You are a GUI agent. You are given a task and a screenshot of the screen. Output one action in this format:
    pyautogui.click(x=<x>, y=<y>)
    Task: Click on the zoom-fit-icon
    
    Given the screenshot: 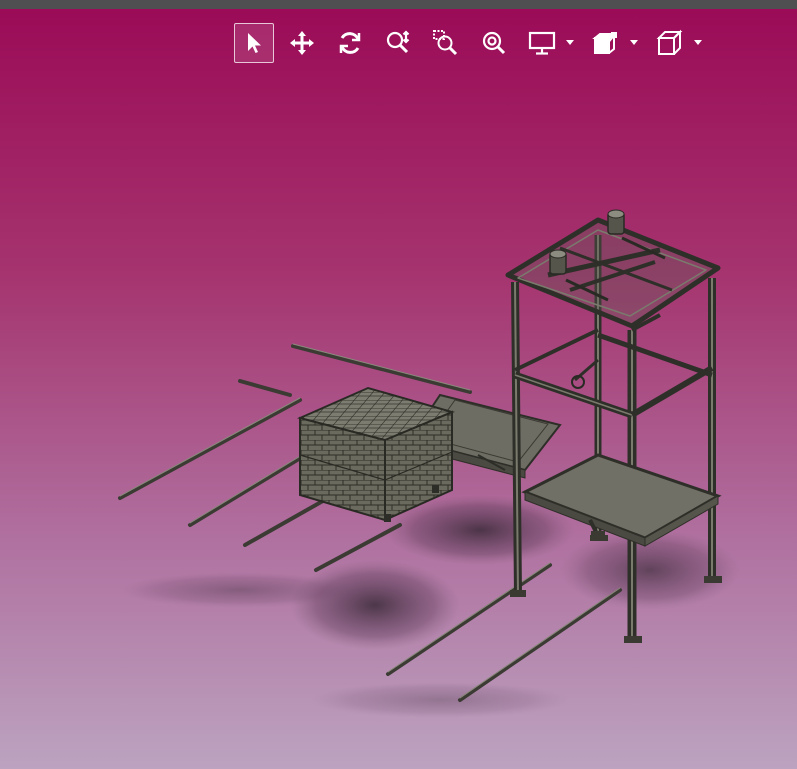 What is the action you would take?
    pyautogui.click(x=494, y=43)
    